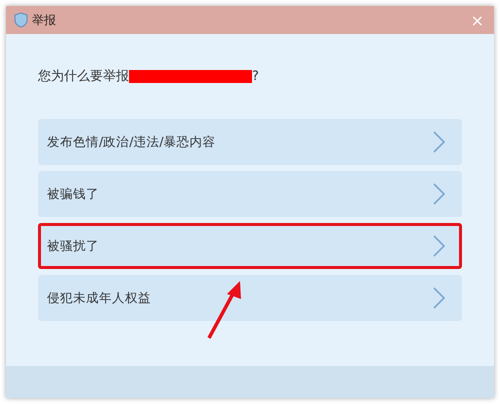 The height and width of the screenshot is (404, 500). What do you see at coordinates (250, 194) in the screenshot?
I see `option-item: 被骗钱了` at bounding box center [250, 194].